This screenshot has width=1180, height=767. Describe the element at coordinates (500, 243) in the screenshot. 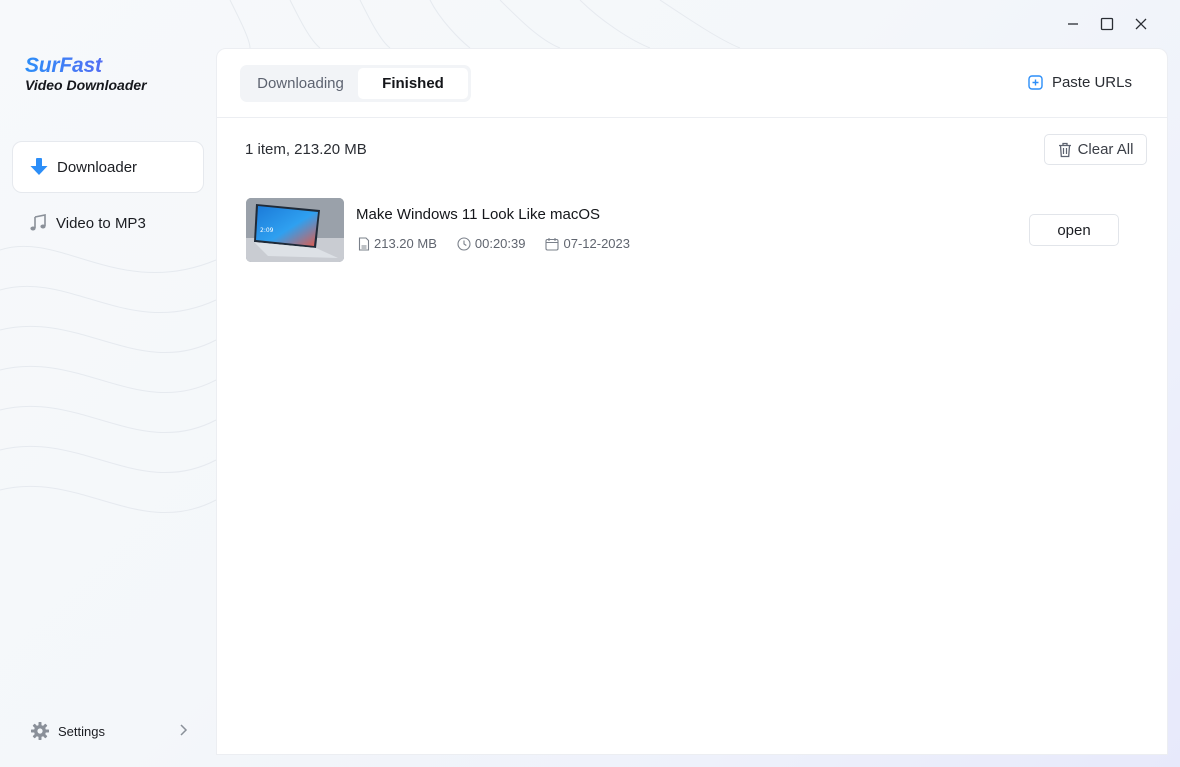

I see `video-duration-value: 00:20:39` at that location.